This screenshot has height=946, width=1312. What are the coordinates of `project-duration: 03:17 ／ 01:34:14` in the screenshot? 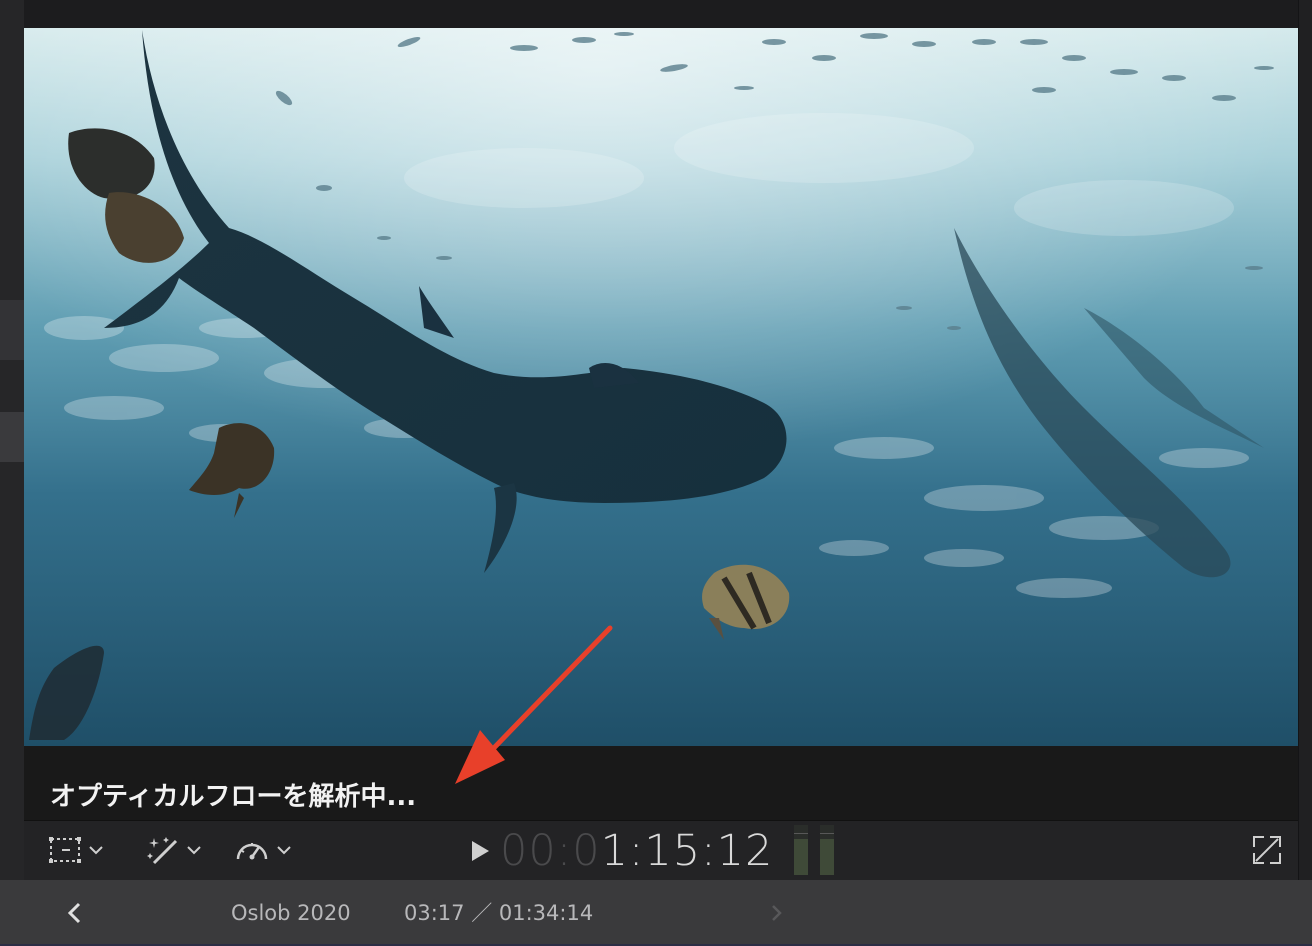 It's located at (499, 913).